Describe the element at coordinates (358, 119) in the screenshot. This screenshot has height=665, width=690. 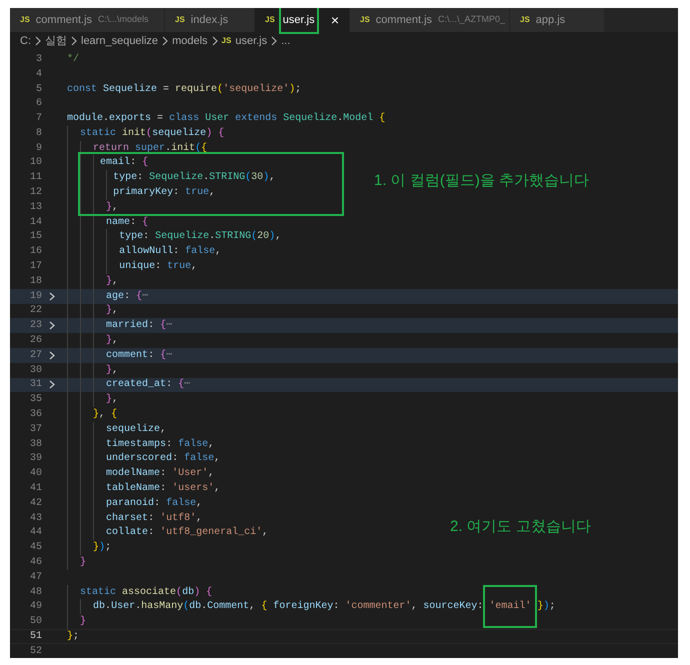
I see `code-token: Model` at that location.